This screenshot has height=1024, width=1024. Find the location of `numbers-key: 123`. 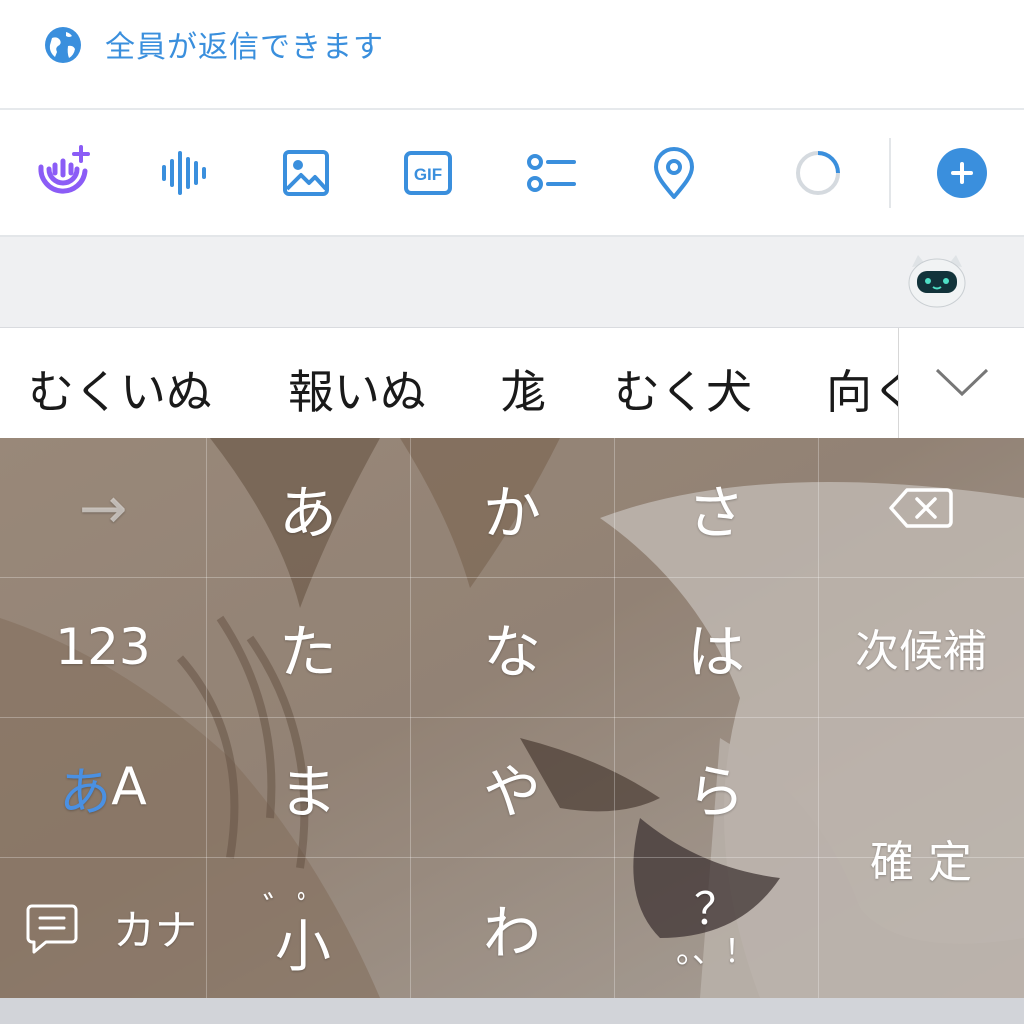

numbers-key: 123 is located at coordinates (103, 647).